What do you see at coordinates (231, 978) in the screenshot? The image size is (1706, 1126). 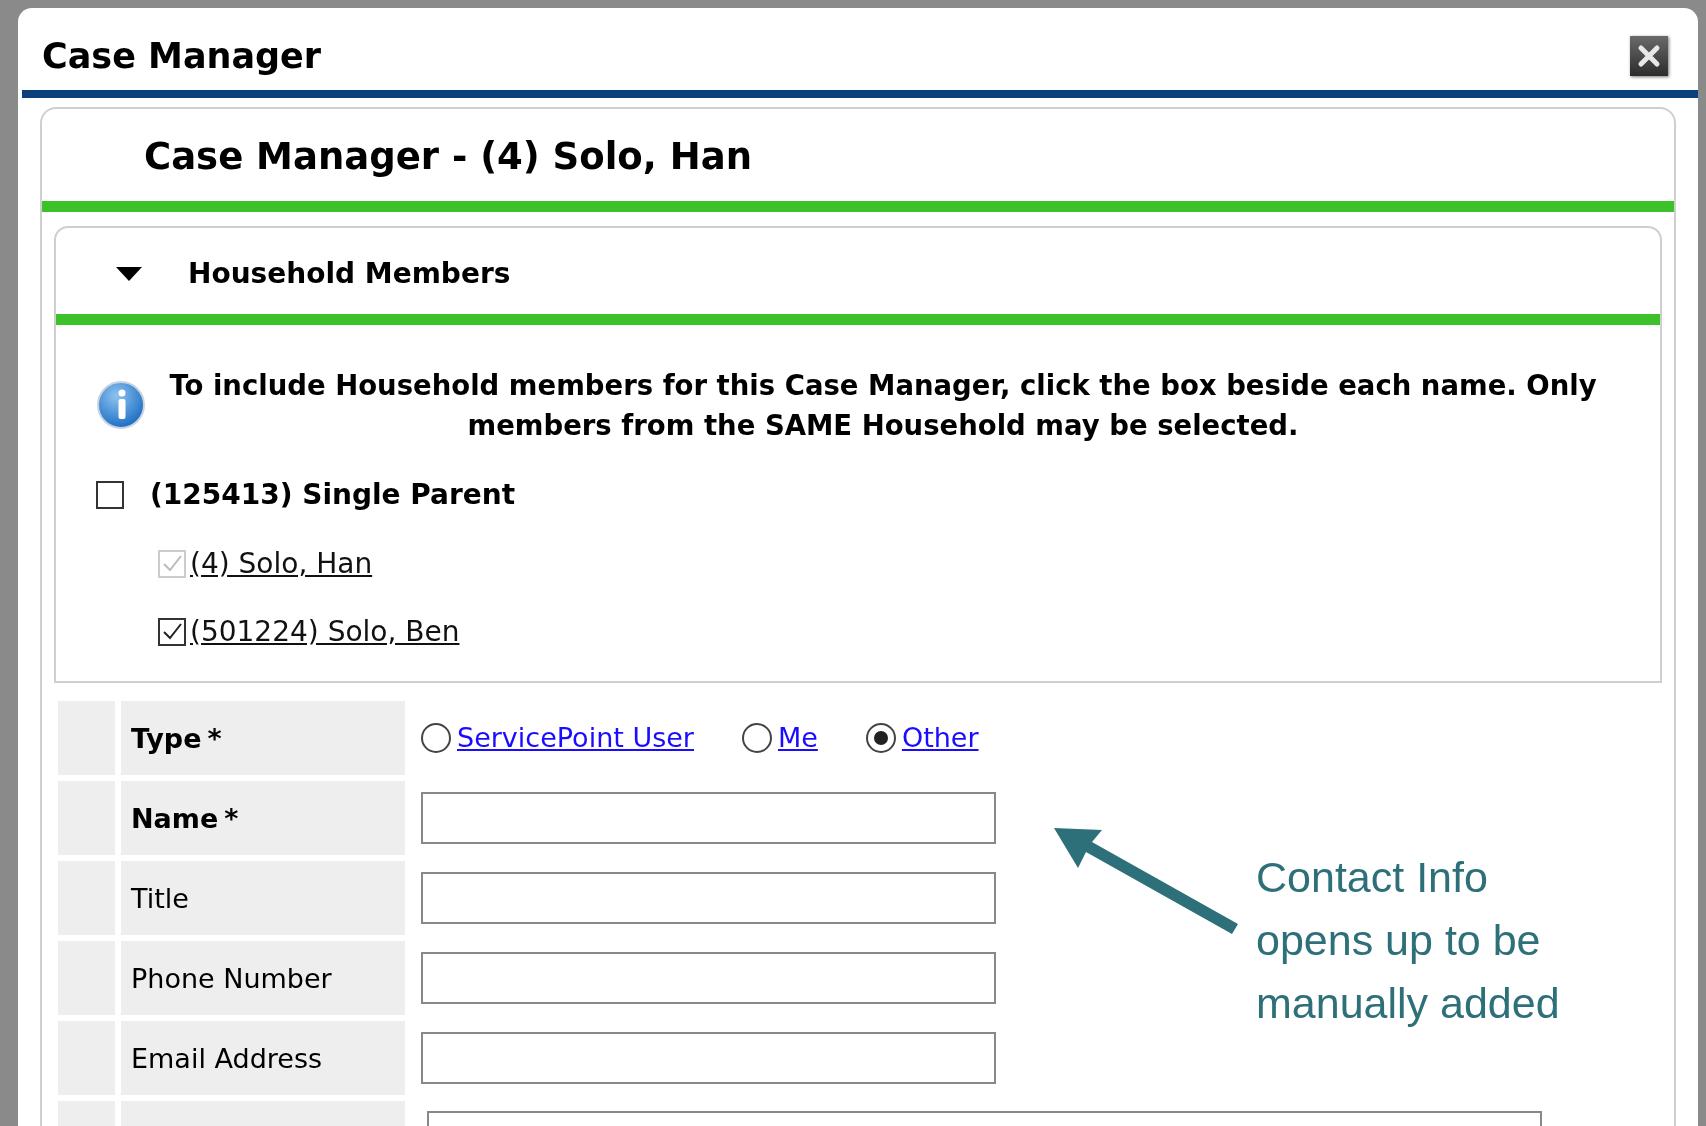 I see `field-label: Phone Number` at bounding box center [231, 978].